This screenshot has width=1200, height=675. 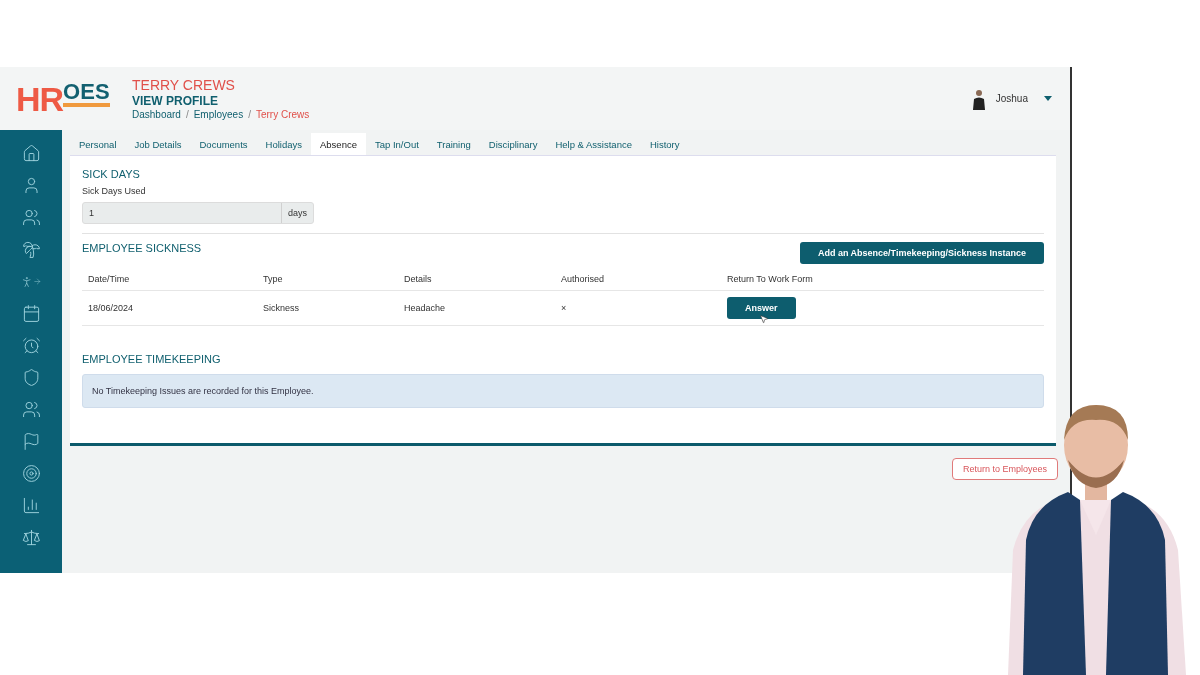 I want to click on answer-button: Answer, so click(x=761, y=308).